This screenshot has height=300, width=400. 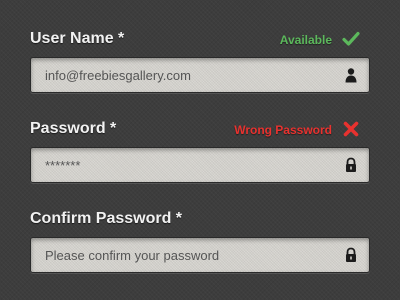 What do you see at coordinates (200, 75) in the screenshot?
I see `username-input: info@freebiesgallery.com` at bounding box center [200, 75].